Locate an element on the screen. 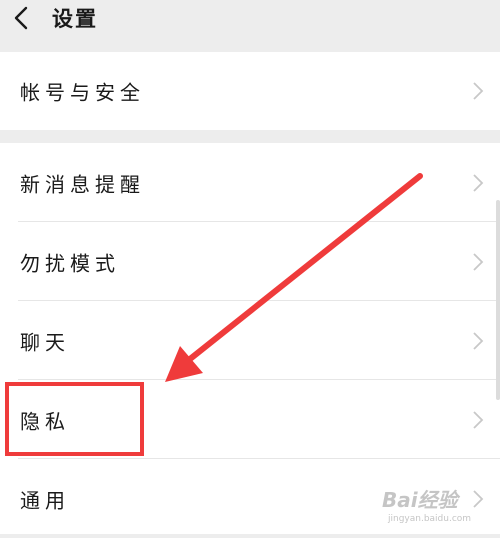 The image size is (500, 538). settings-item-account-security: 帐号与安全 is located at coordinates (250, 91).